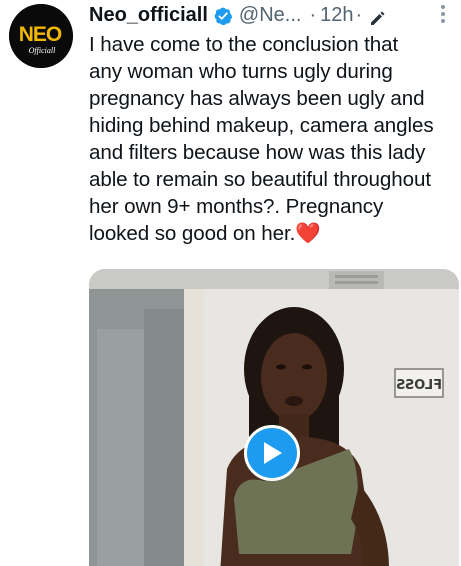  I want to click on display-name: Neo_officiall, so click(148, 15).